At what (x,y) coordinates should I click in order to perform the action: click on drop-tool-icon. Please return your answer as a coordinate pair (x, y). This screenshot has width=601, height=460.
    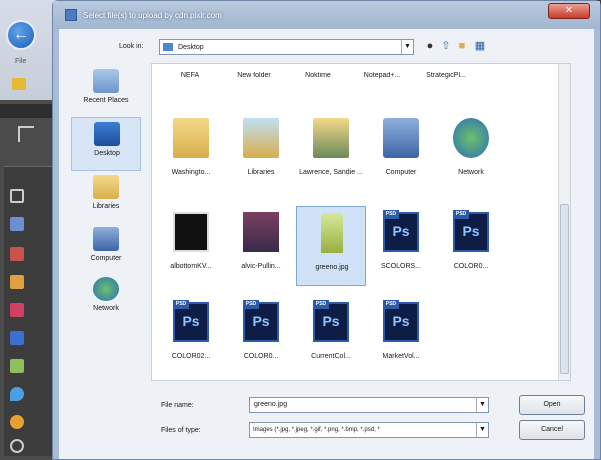
    Looking at the image, I should click on (17, 394).